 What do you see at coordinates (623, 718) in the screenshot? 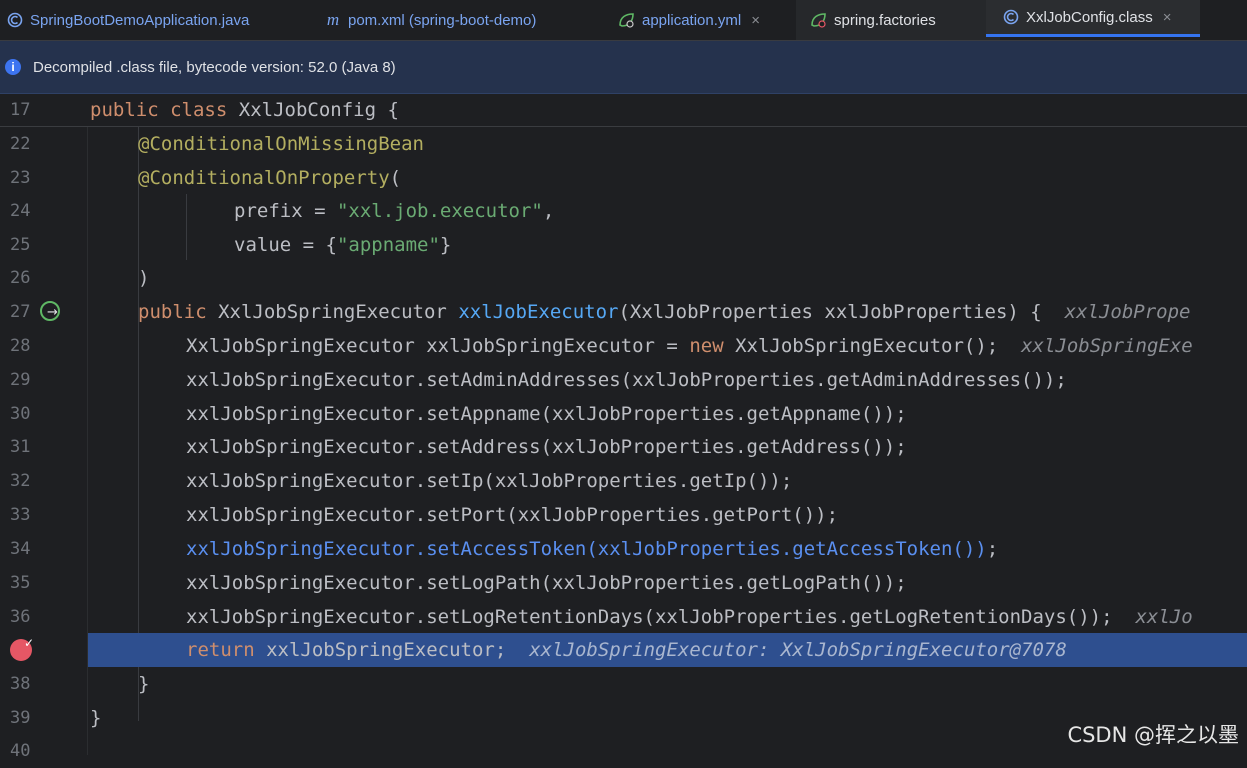
I see `code-line-39: 39 }` at bounding box center [623, 718].